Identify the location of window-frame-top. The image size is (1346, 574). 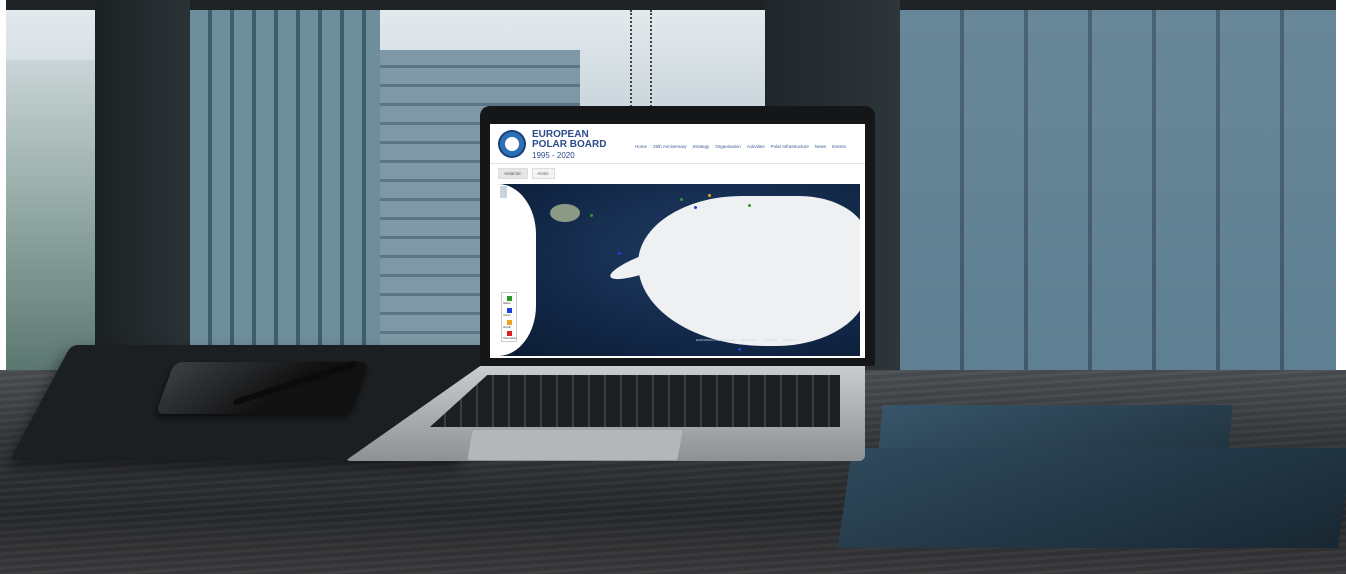
(673, 5).